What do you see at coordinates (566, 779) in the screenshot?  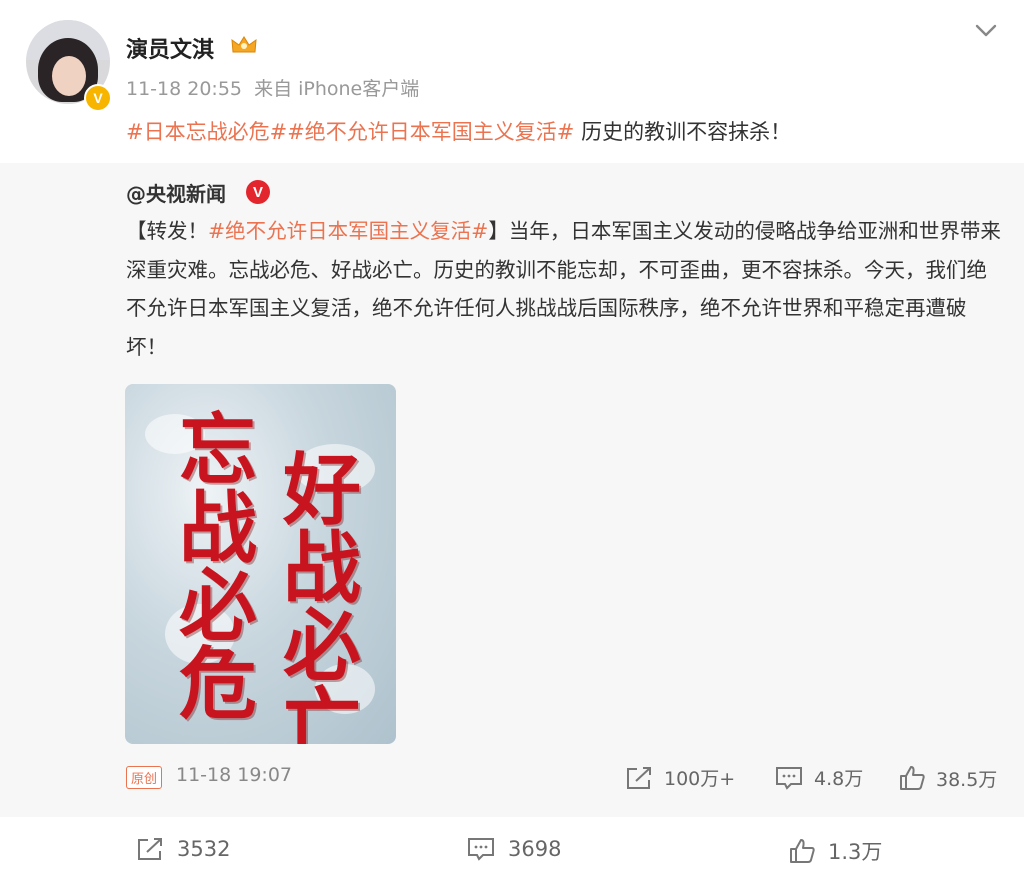 I see `original-footer: 原创 11-18 19:07 100万+ 4.8万 38.5万` at bounding box center [566, 779].